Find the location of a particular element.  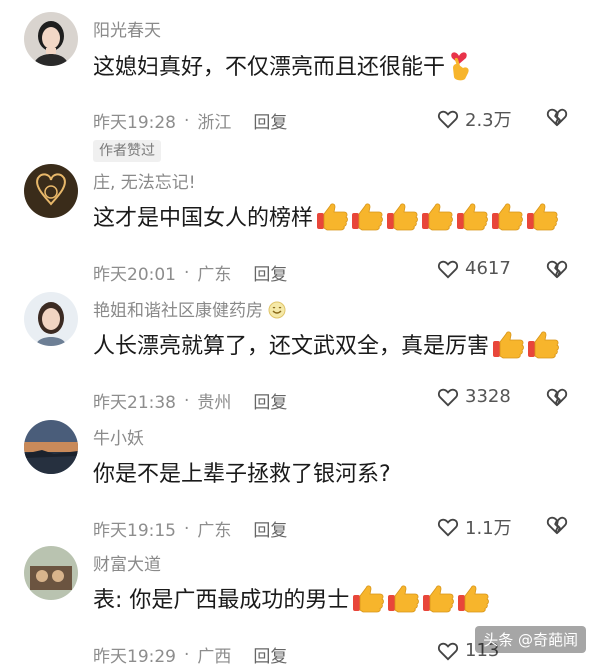

username-text: 艳姐和谐社区康健药房 is located at coordinates (178, 311).